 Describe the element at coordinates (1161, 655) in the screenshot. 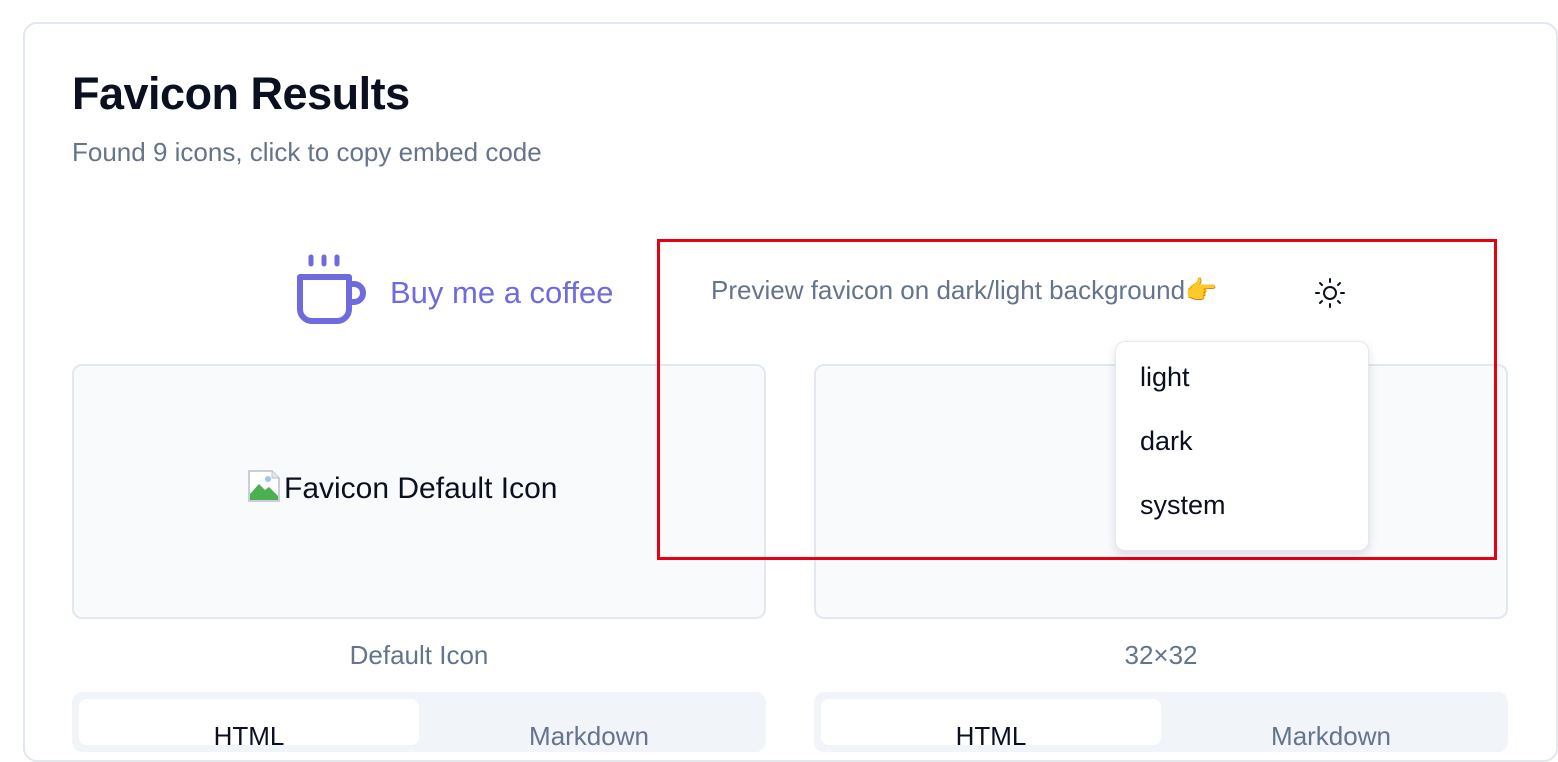

I see `icon-caption: 32×32` at that location.